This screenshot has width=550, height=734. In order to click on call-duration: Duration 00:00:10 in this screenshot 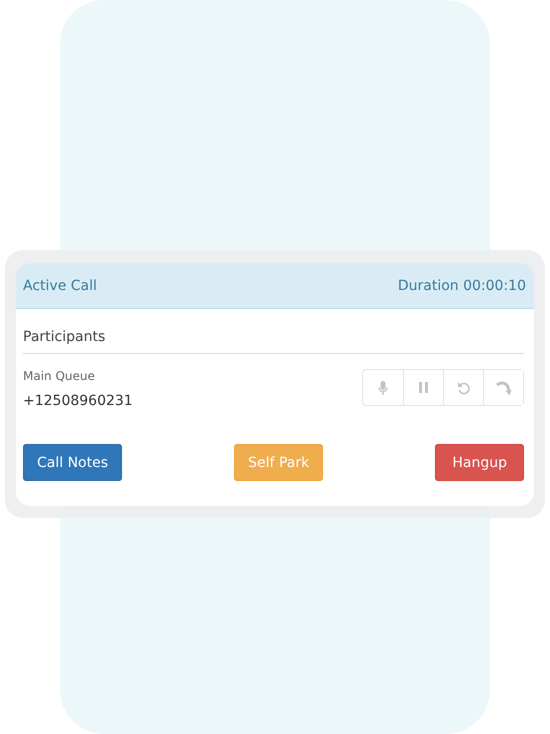, I will do `click(462, 286)`.